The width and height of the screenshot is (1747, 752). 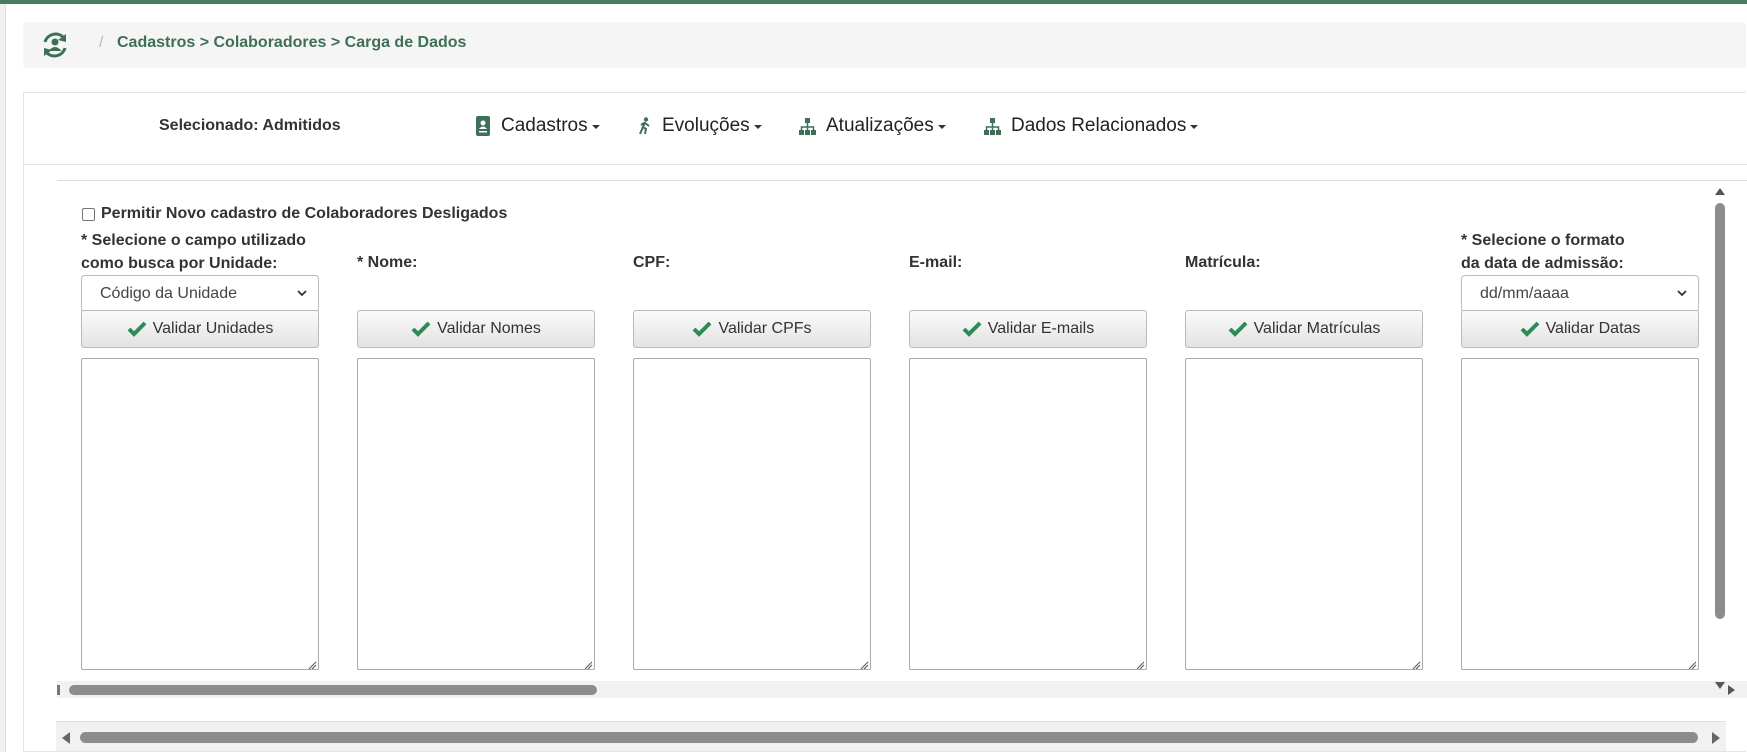 I want to click on unidade-field-select: Código da Unidade, so click(x=200, y=294).